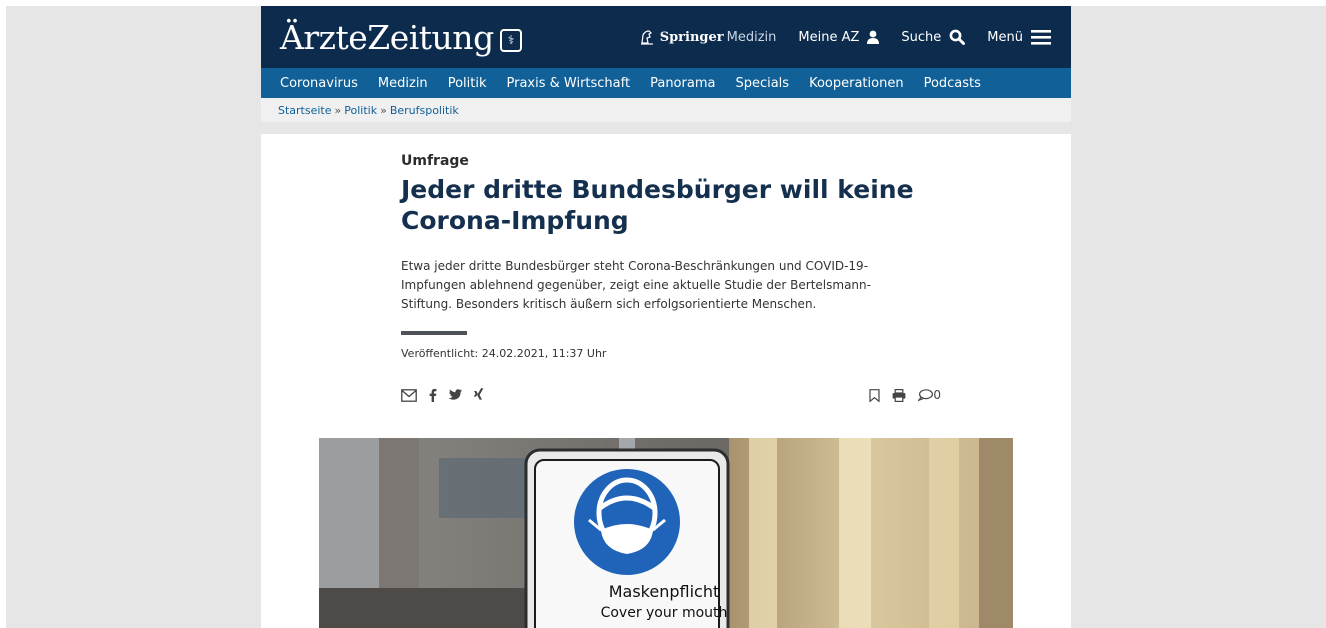 The image size is (1326, 628). Describe the element at coordinates (504, 353) in the screenshot. I see `published-date: Veröffentlicht: 24.02.2021, 11:37 Uhr` at that location.